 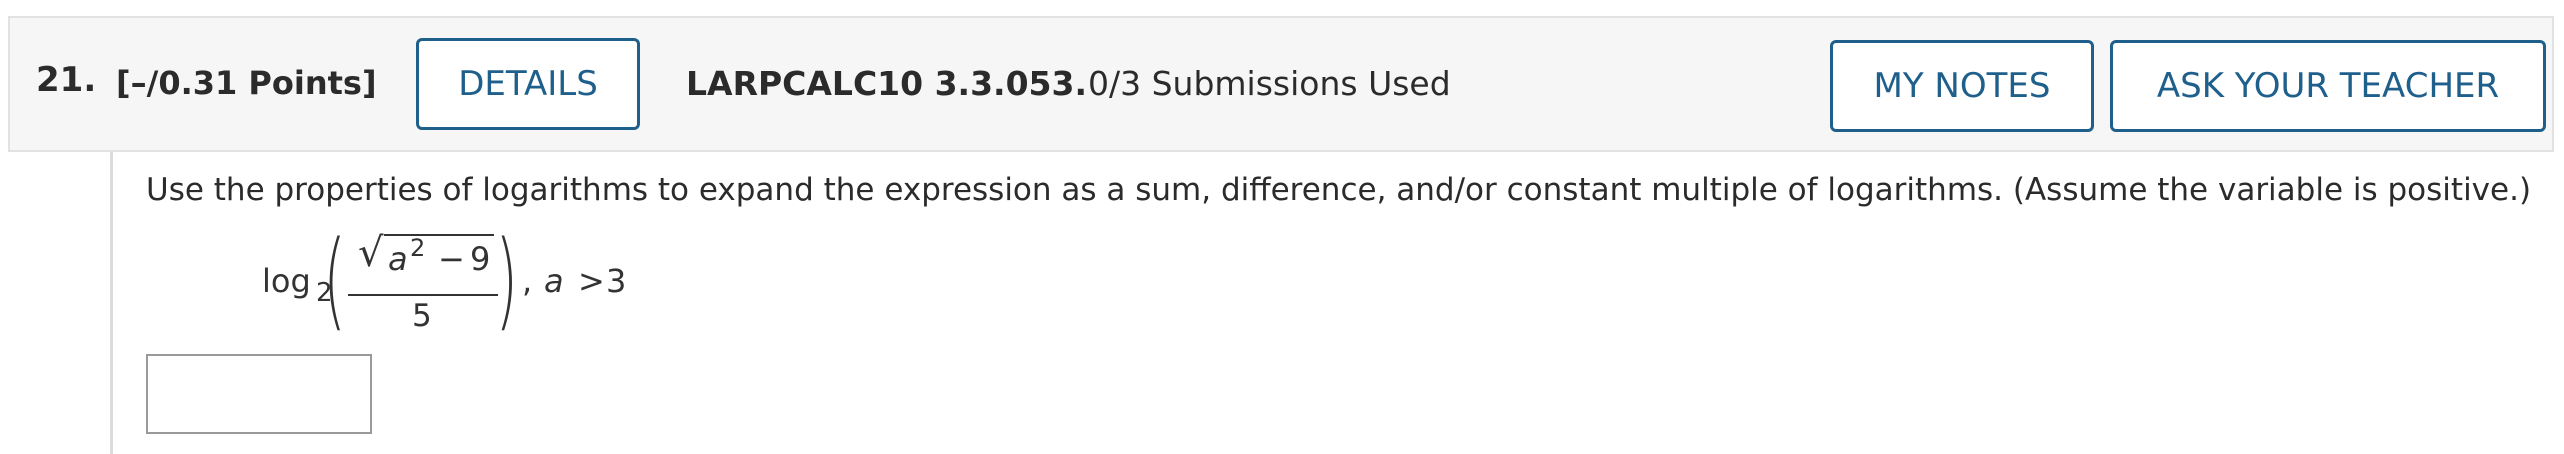 I want to click on log-label: log, so click(x=286, y=281).